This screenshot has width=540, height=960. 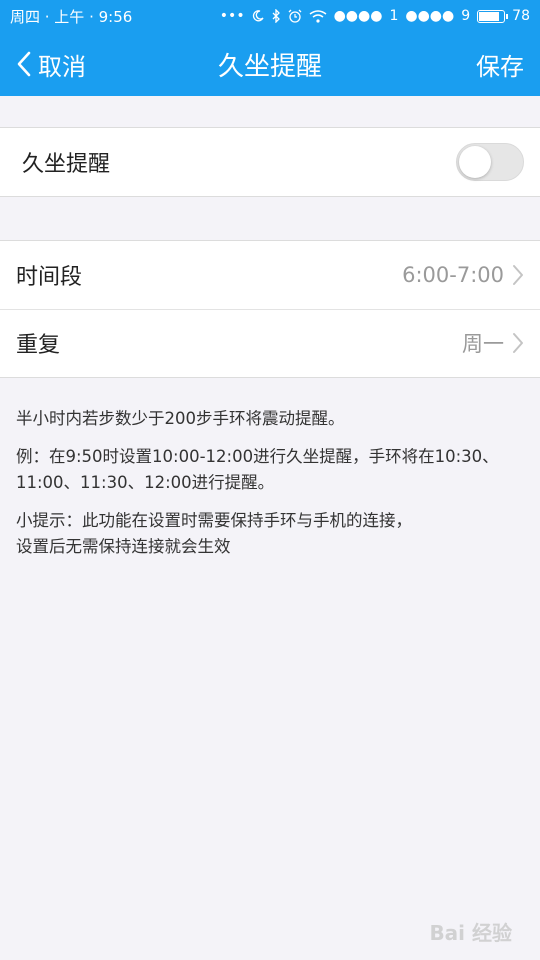 I want to click on more-dots-icon: •••, so click(x=232, y=16).